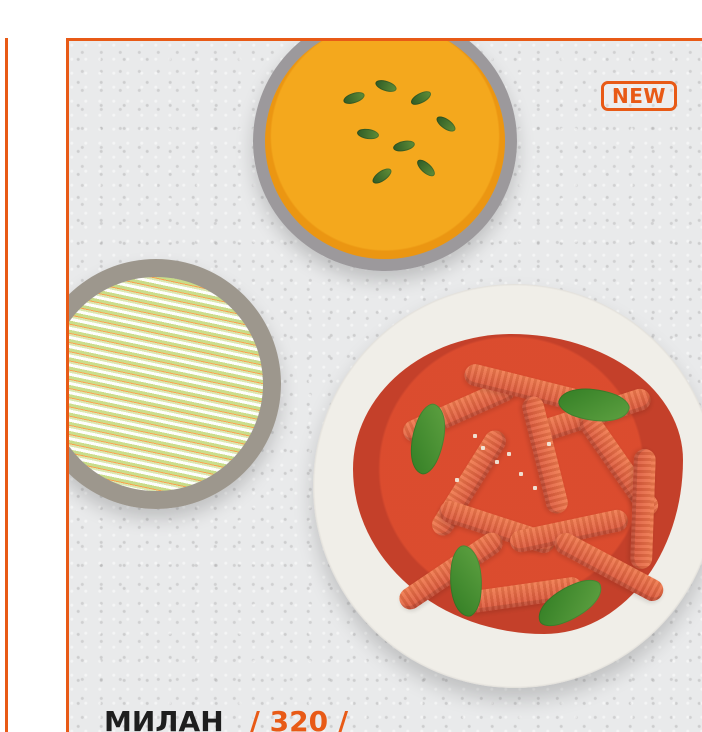  What do you see at coordinates (299, 718) in the screenshot?
I see `combo-price: / 320 /` at bounding box center [299, 718].